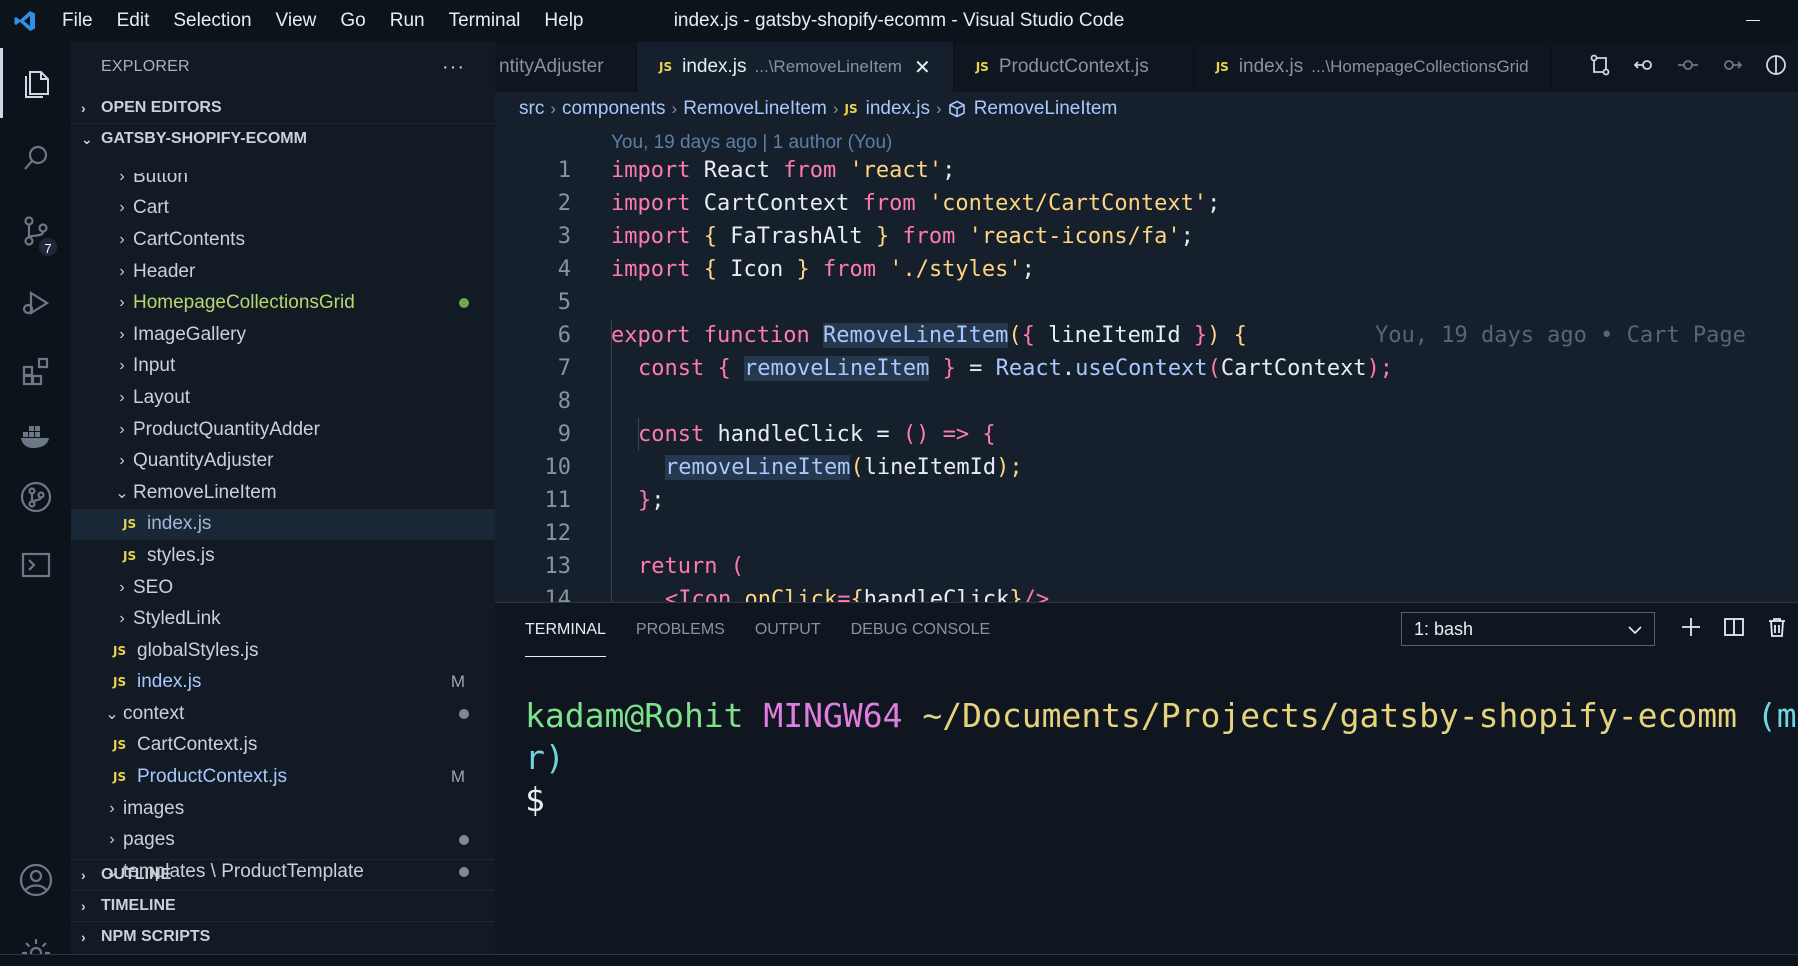 The image size is (1798, 966). What do you see at coordinates (35, 497) in the screenshot?
I see `git-graph-icon` at bounding box center [35, 497].